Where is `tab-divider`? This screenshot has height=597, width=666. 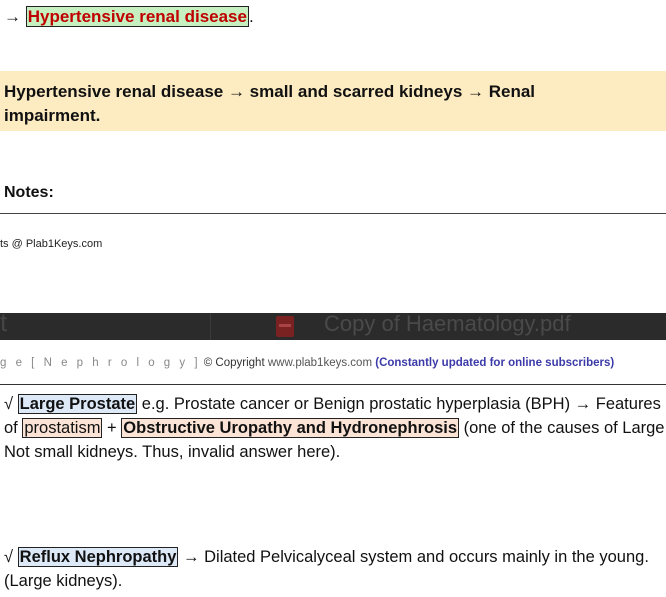 tab-divider is located at coordinates (210, 326).